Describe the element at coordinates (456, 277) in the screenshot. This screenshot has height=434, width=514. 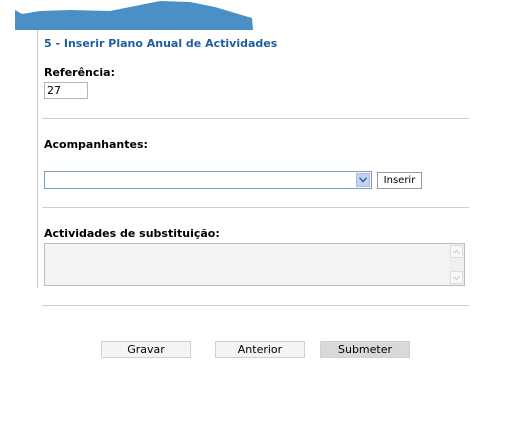
I see `scroll-down-icon` at that location.